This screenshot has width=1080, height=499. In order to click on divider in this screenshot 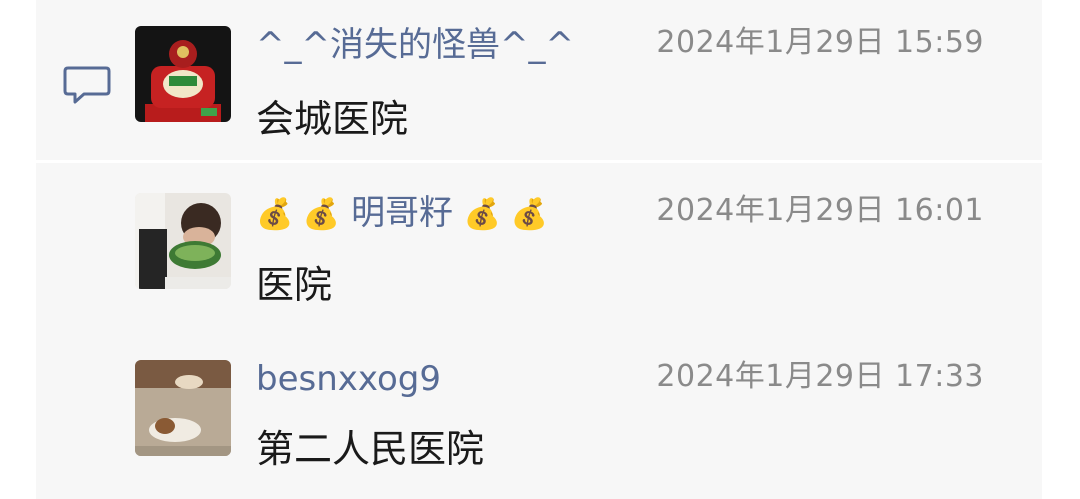, I will do `click(539, 161)`.